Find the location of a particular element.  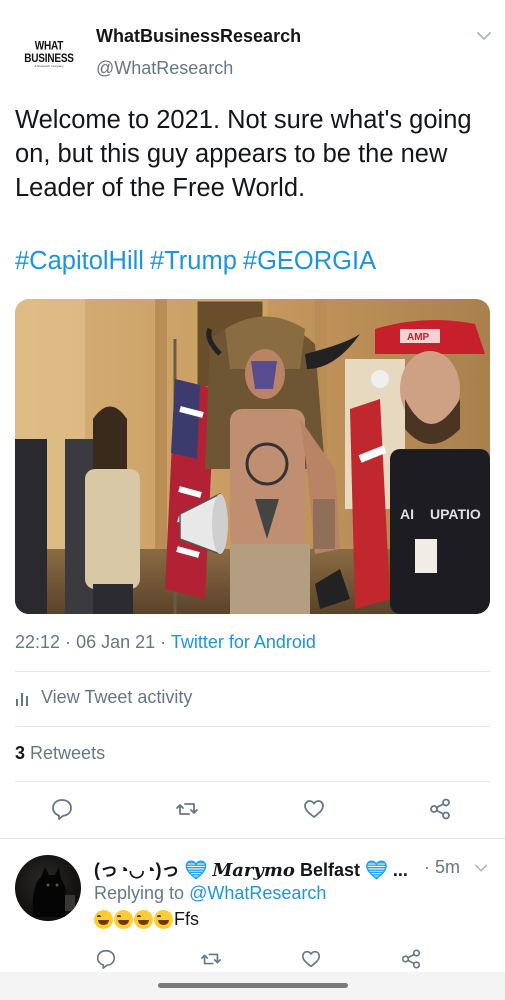

shirt-text-left: AI is located at coordinates (407, 514).